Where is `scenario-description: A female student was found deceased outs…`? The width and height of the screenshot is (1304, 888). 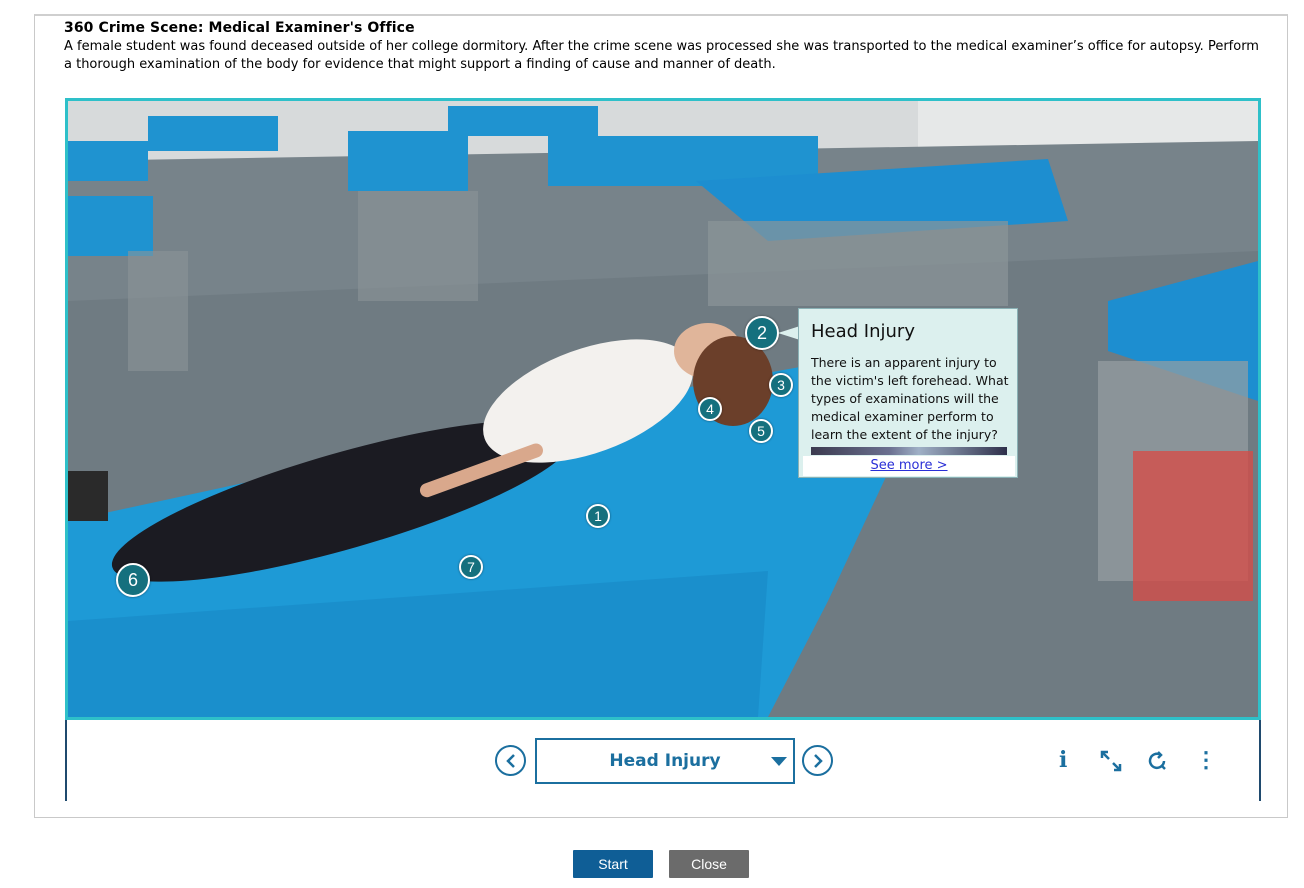
scenario-description: A female student was found deceased outs… is located at coordinates (661, 55).